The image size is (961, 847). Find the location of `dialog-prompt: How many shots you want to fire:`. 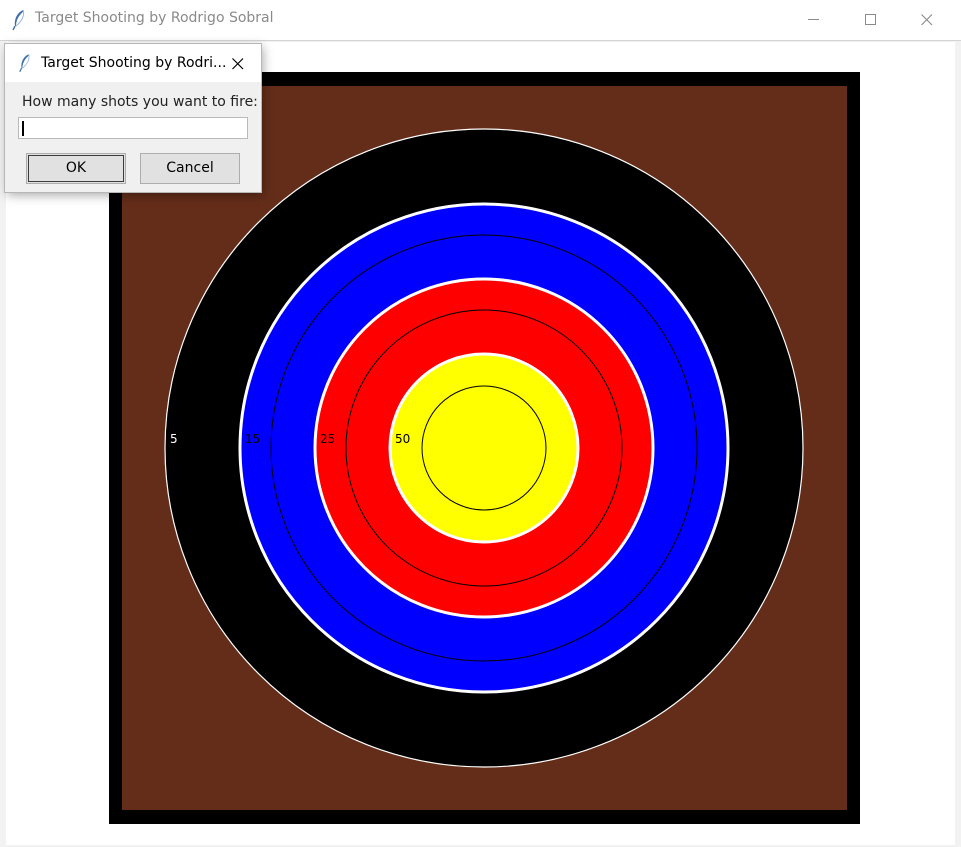

dialog-prompt: How many shots you want to fire: is located at coordinates (140, 102).